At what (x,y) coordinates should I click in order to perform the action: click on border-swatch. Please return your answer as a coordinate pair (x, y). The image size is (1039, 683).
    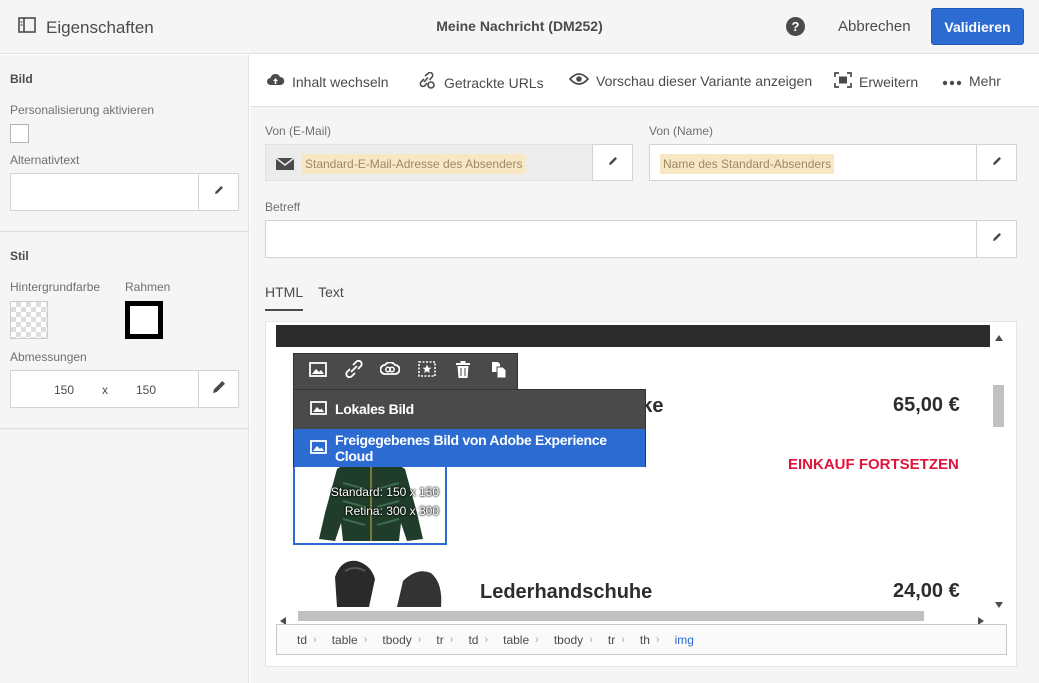
    Looking at the image, I should click on (144, 320).